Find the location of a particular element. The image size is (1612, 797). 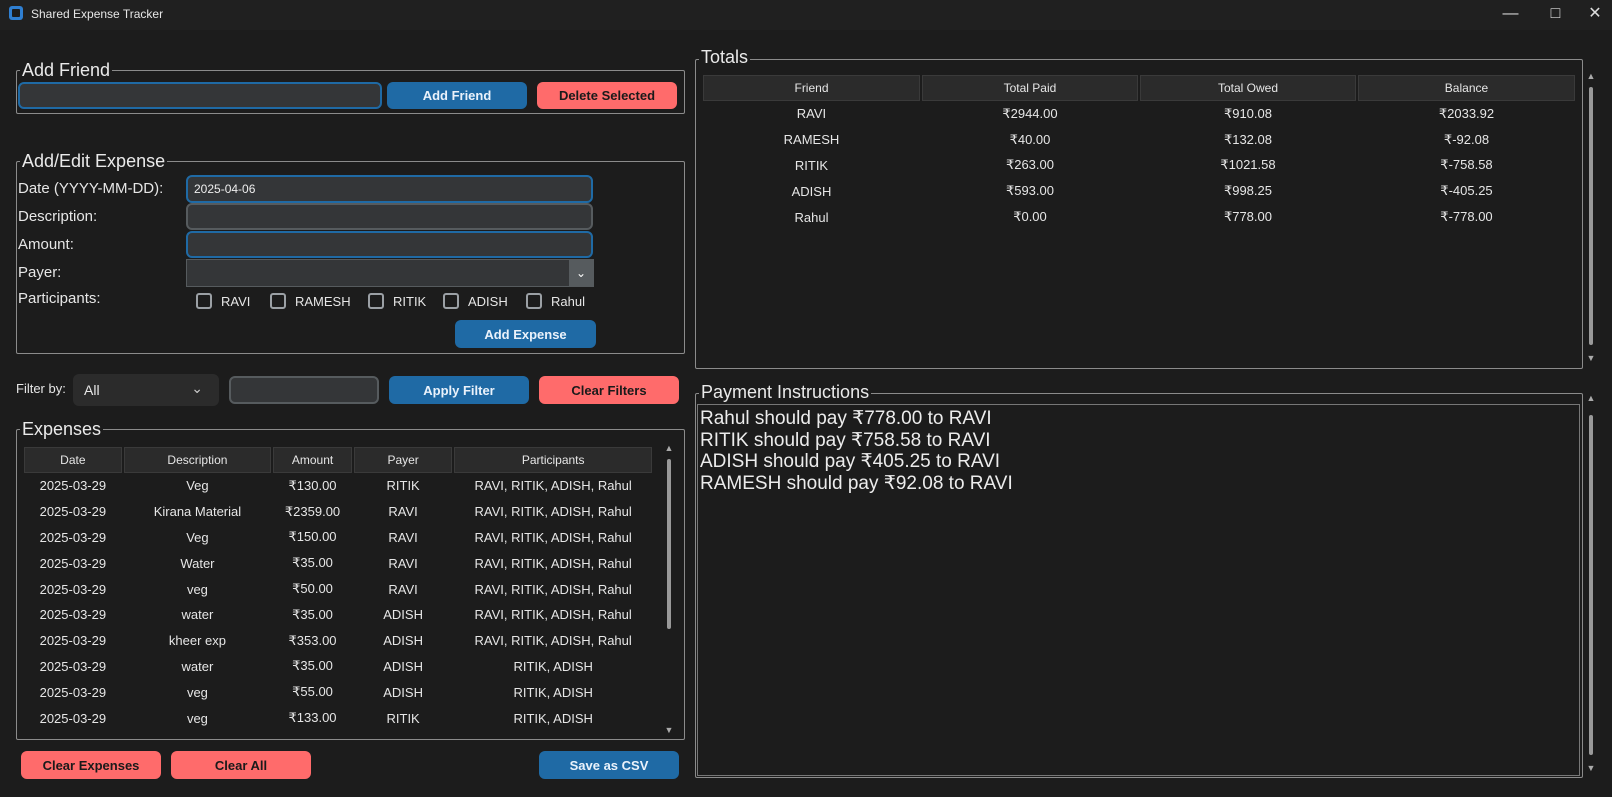

table-cell: ₹150.00 is located at coordinates (312, 537).